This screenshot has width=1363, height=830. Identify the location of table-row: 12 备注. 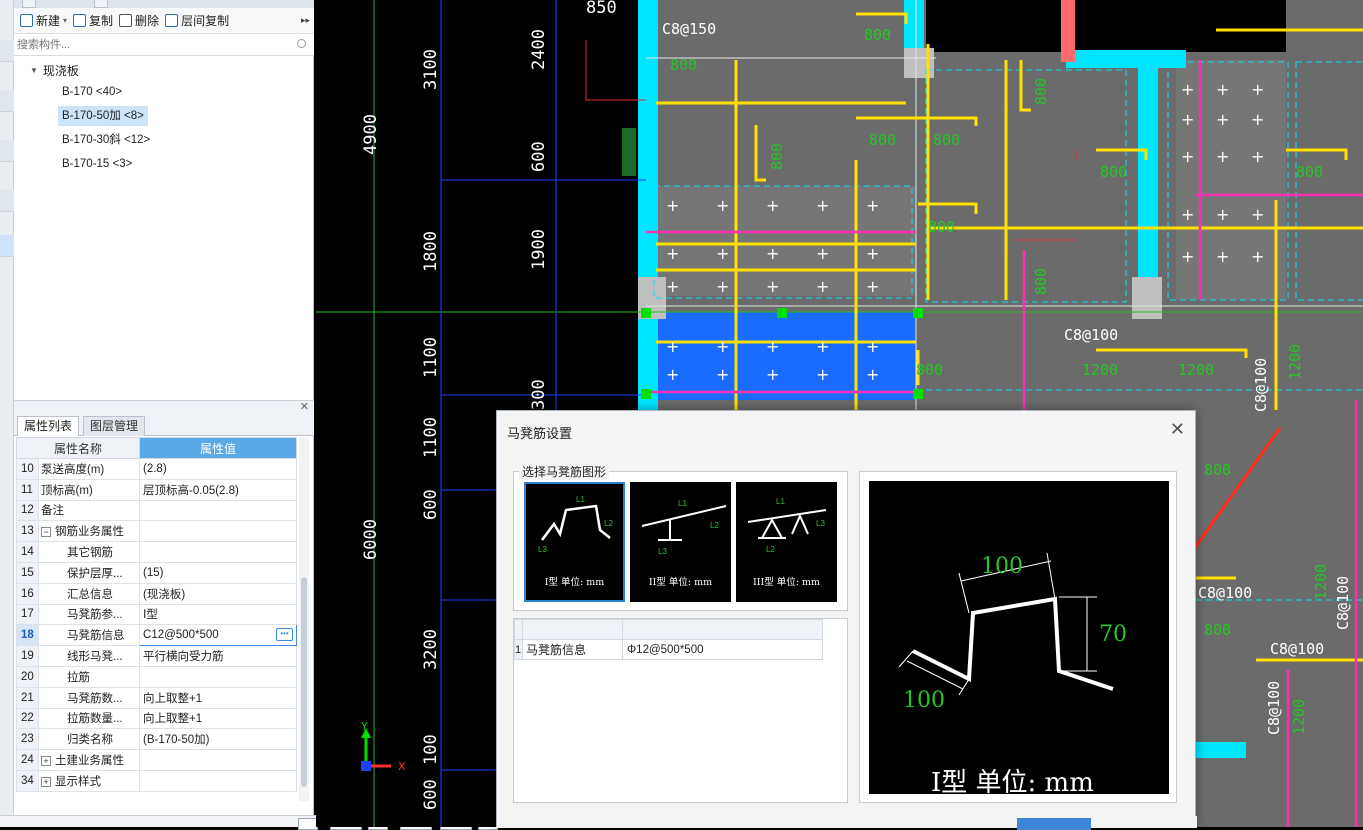
(157, 510).